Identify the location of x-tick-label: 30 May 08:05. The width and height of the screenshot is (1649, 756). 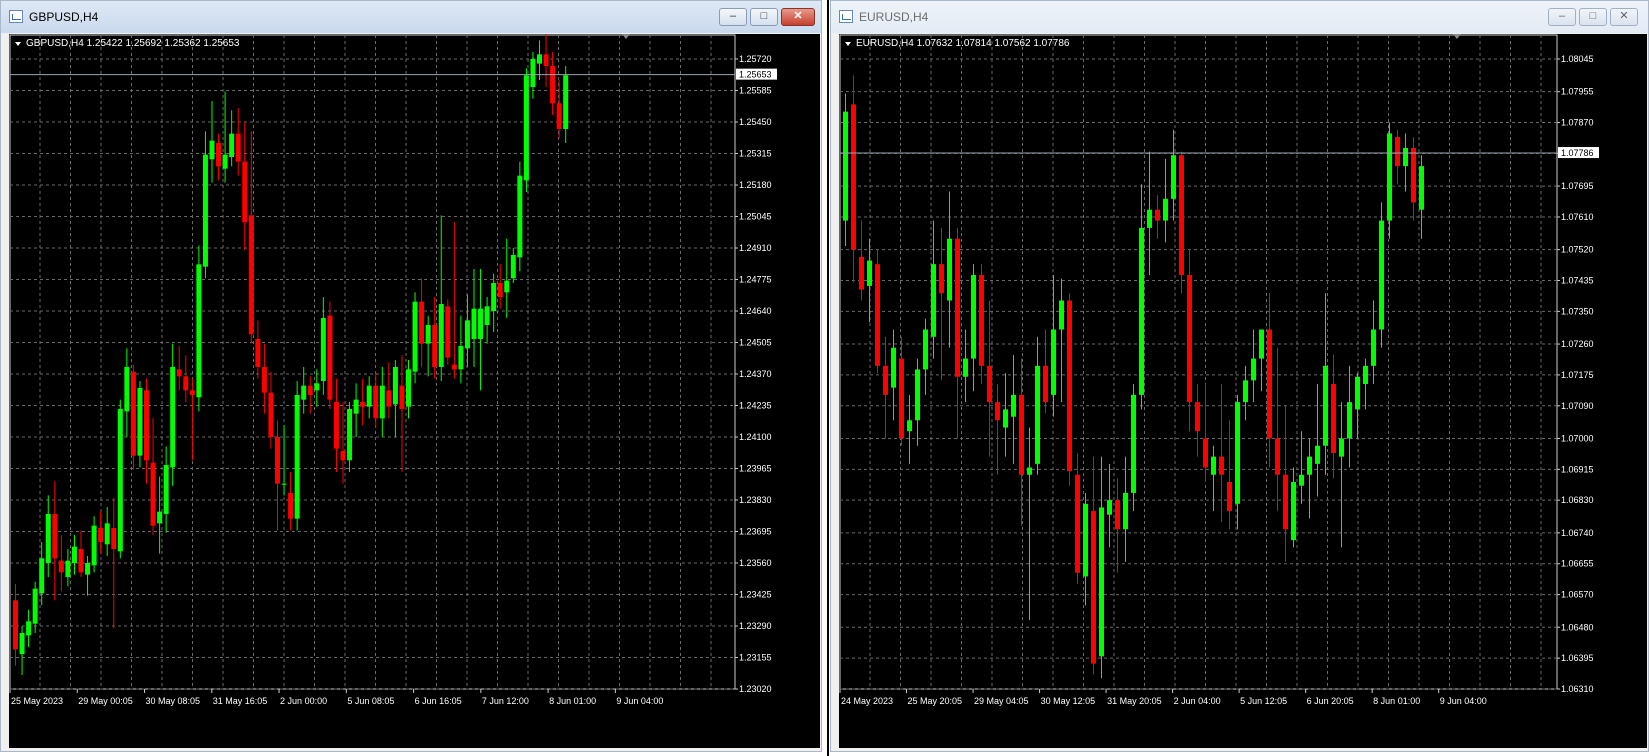
(173, 701).